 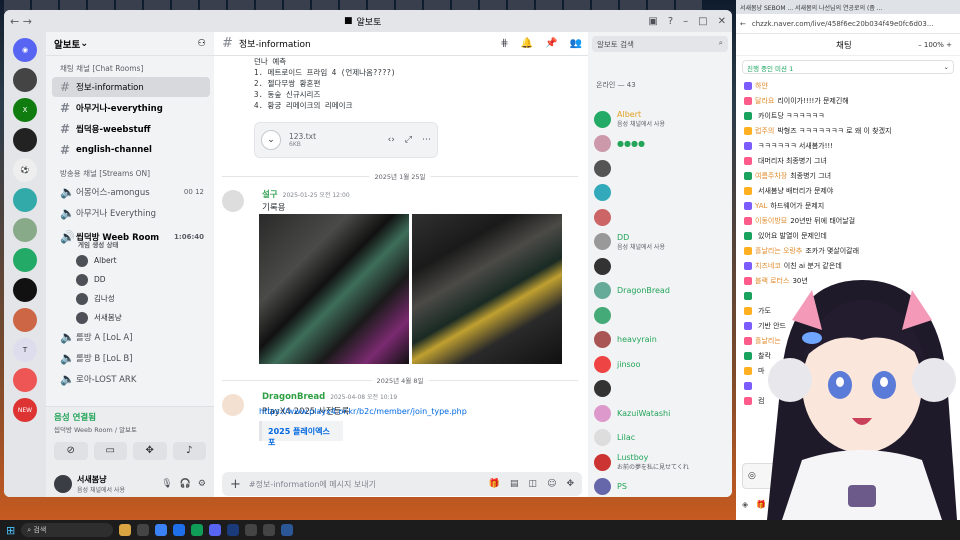 What do you see at coordinates (848, 130) in the screenshot?
I see `chat-message: 럽주의 박형즈 ㅋㅋㅋㅋㅋㅋㅋ 로 왜 이 찾겠지` at bounding box center [848, 130].